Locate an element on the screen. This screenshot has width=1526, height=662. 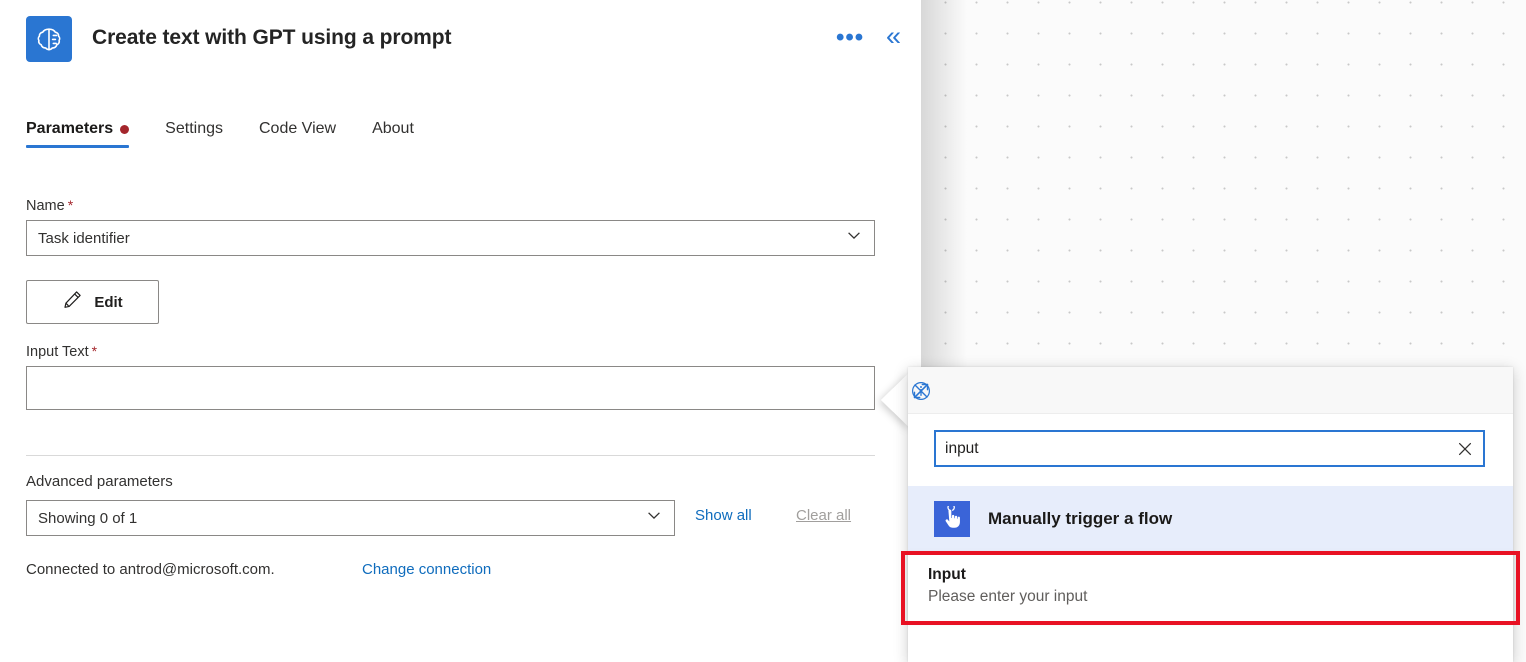
tab-code-view-label: Code View is located at coordinates (297, 128).